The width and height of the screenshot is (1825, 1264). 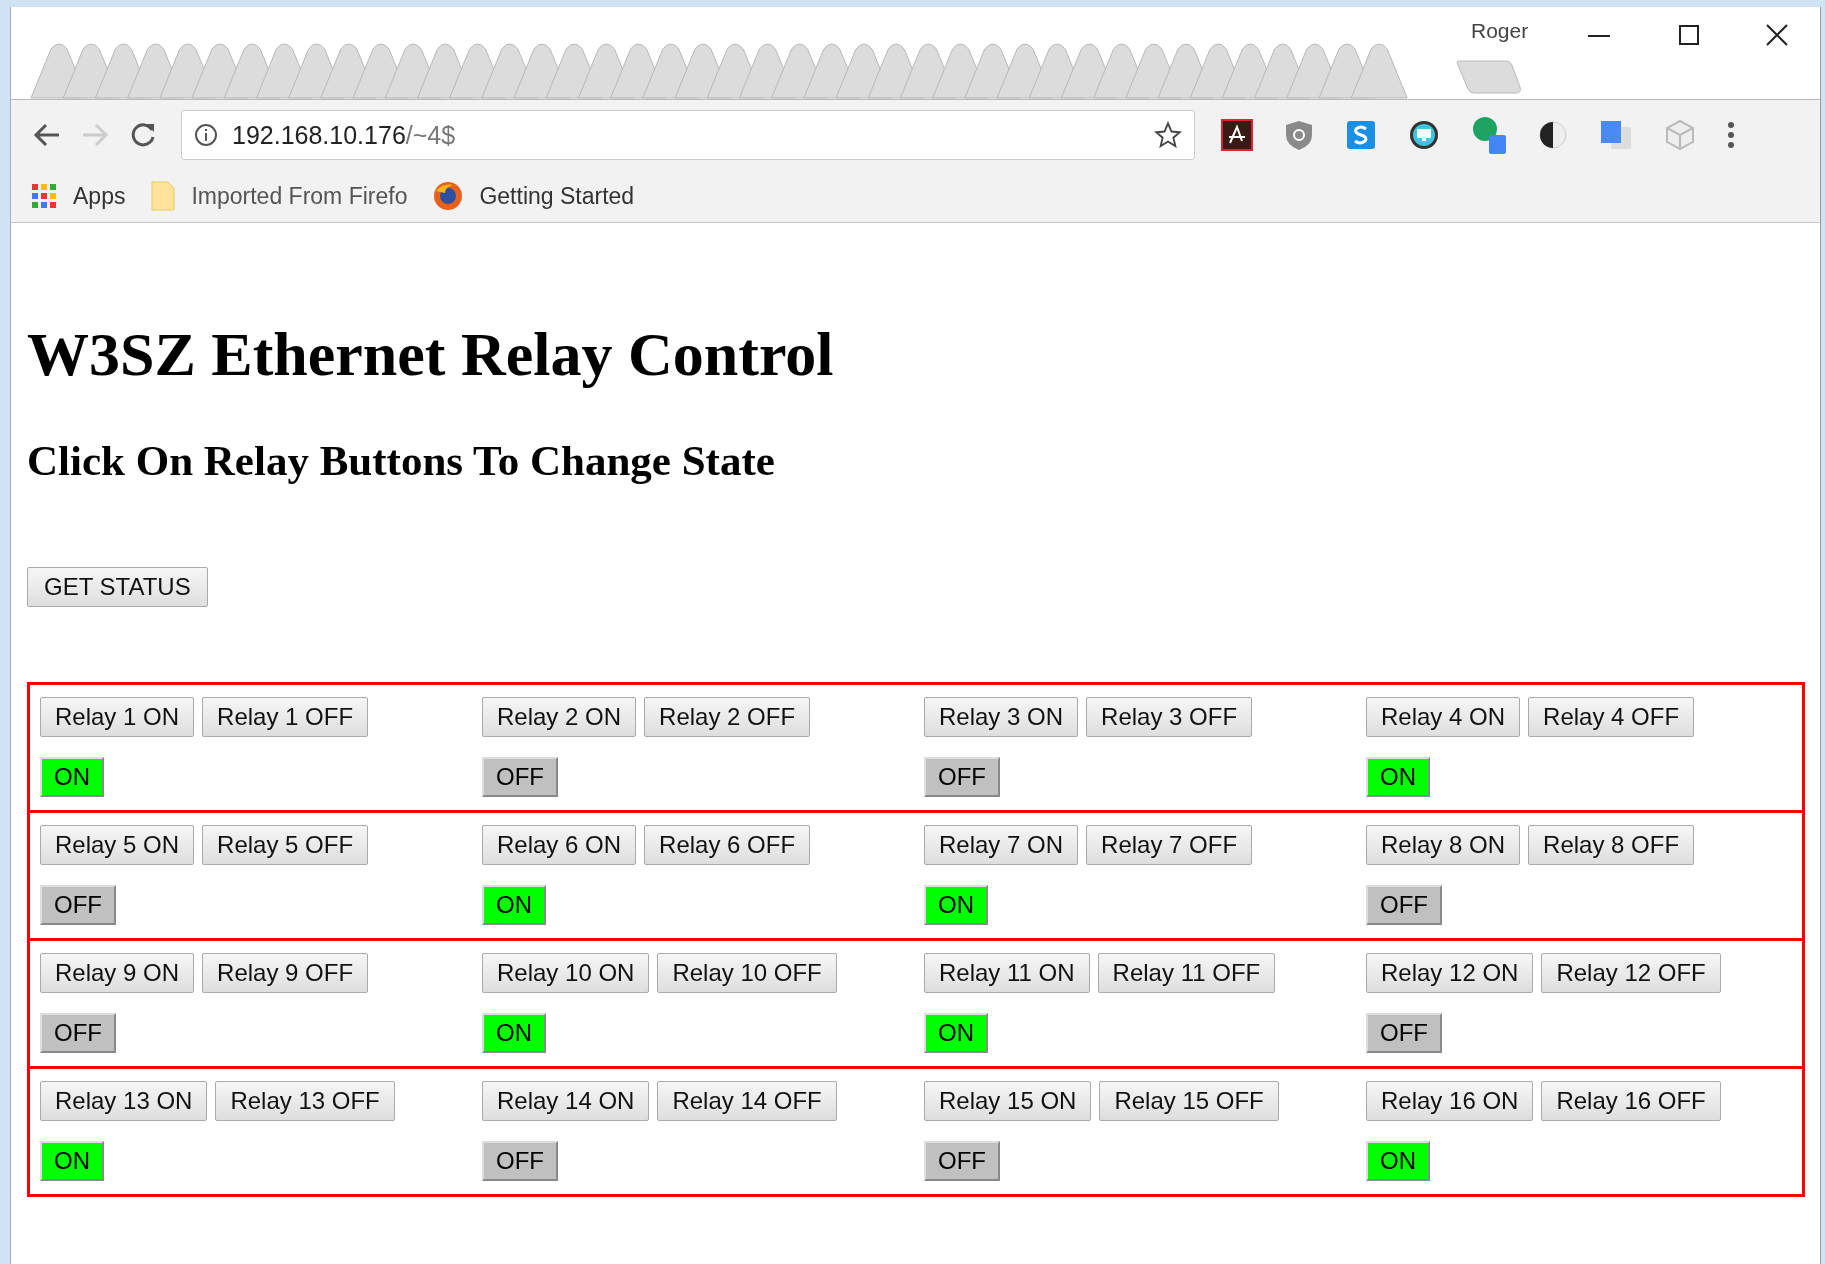 I want to click on folder-icon, so click(x=163, y=196).